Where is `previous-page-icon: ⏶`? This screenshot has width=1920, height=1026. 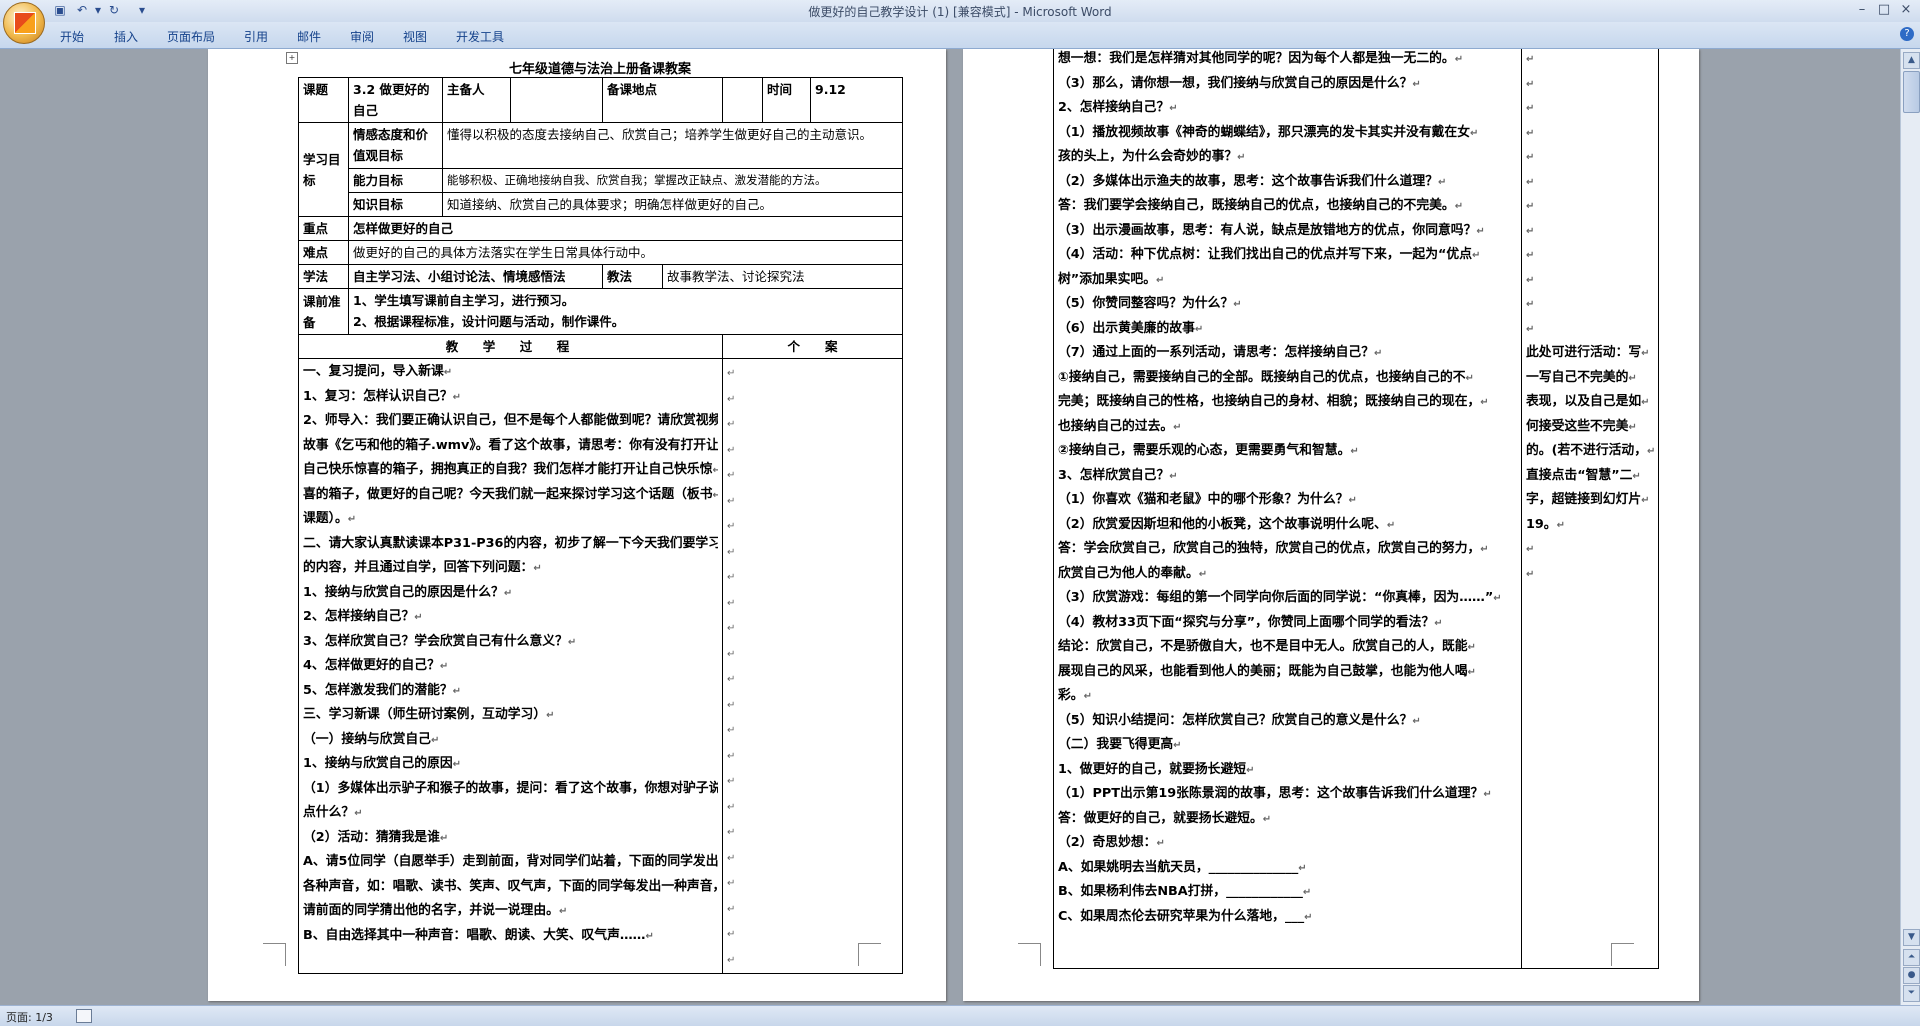 previous-page-icon: ⏶ is located at coordinates (1911, 957).